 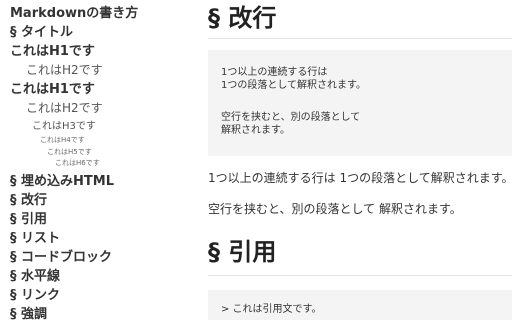 What do you see at coordinates (64, 127) in the screenshot?
I see `toc-item-h3: これはH3です` at bounding box center [64, 127].